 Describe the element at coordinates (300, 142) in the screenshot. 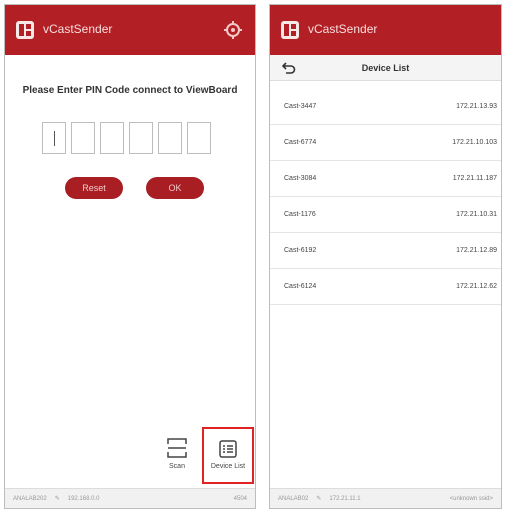

I see `device-name: Cast-6774` at that location.